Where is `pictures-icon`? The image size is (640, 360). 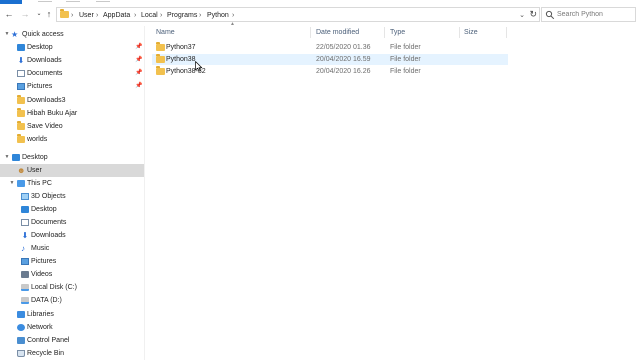 pictures-icon is located at coordinates (21, 86).